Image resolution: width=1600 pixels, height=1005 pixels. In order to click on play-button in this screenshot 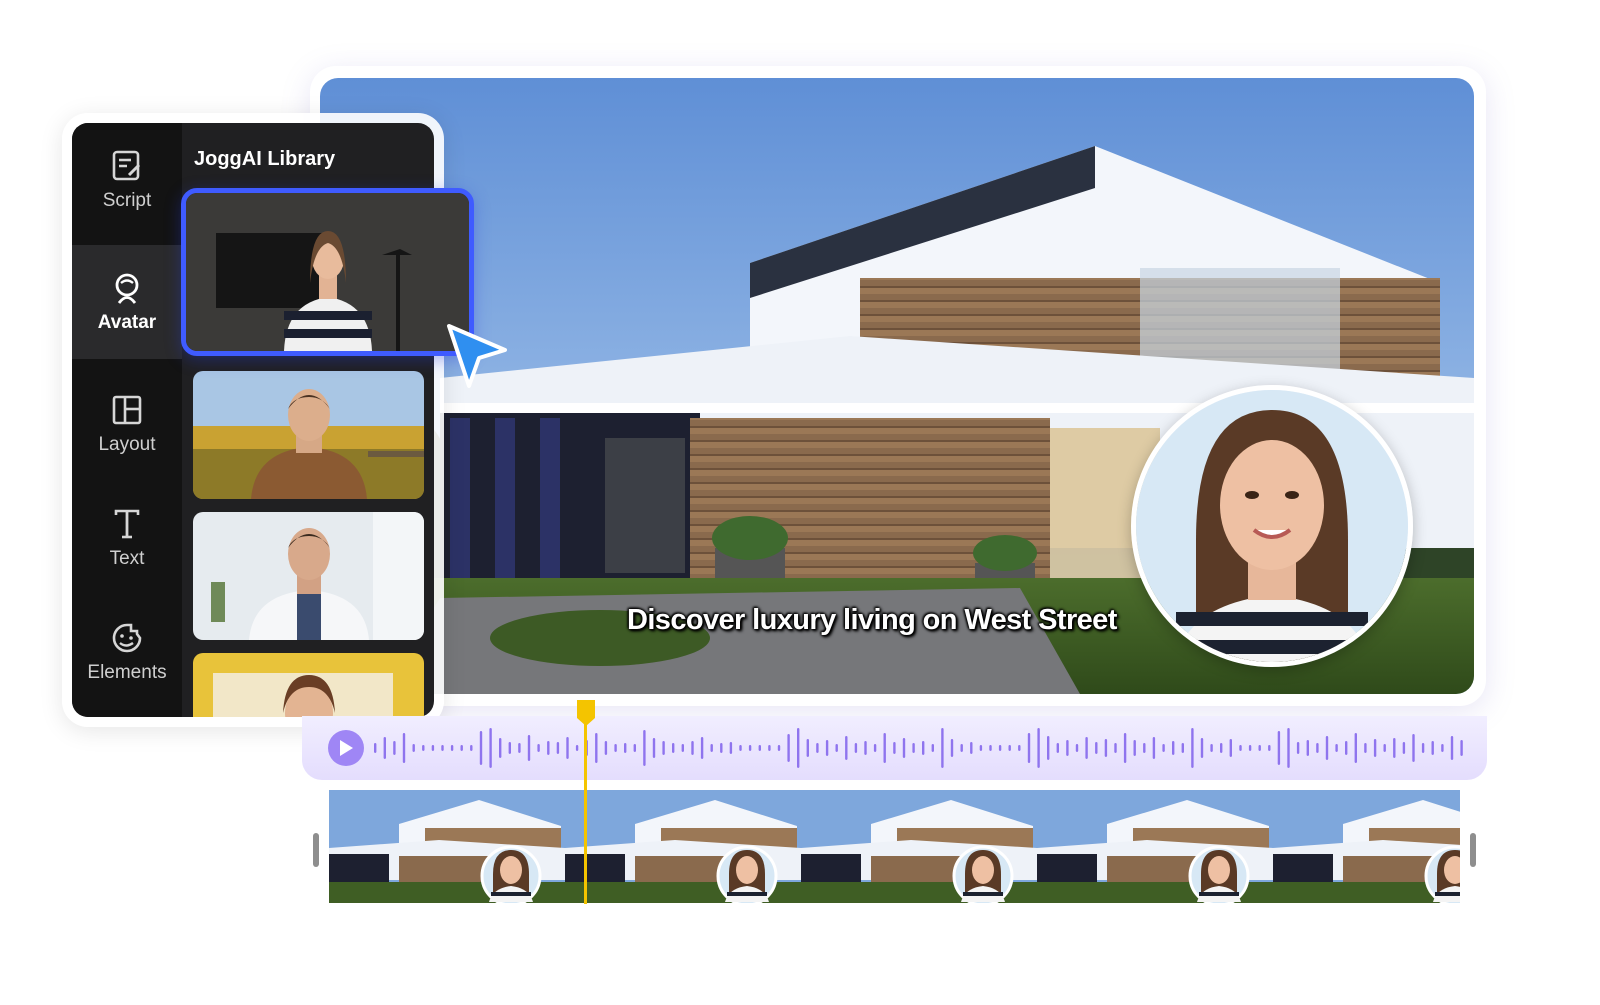, I will do `click(346, 748)`.